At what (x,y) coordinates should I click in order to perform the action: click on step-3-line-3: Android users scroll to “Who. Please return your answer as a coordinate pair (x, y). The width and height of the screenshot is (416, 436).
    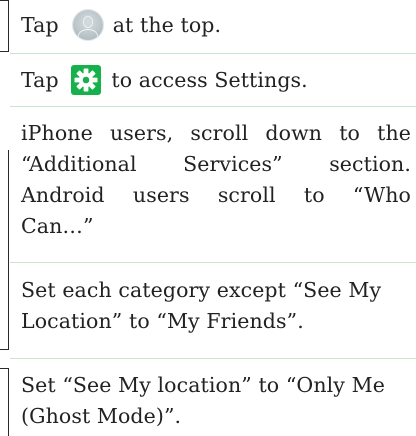
    Looking at the image, I should click on (216, 195).